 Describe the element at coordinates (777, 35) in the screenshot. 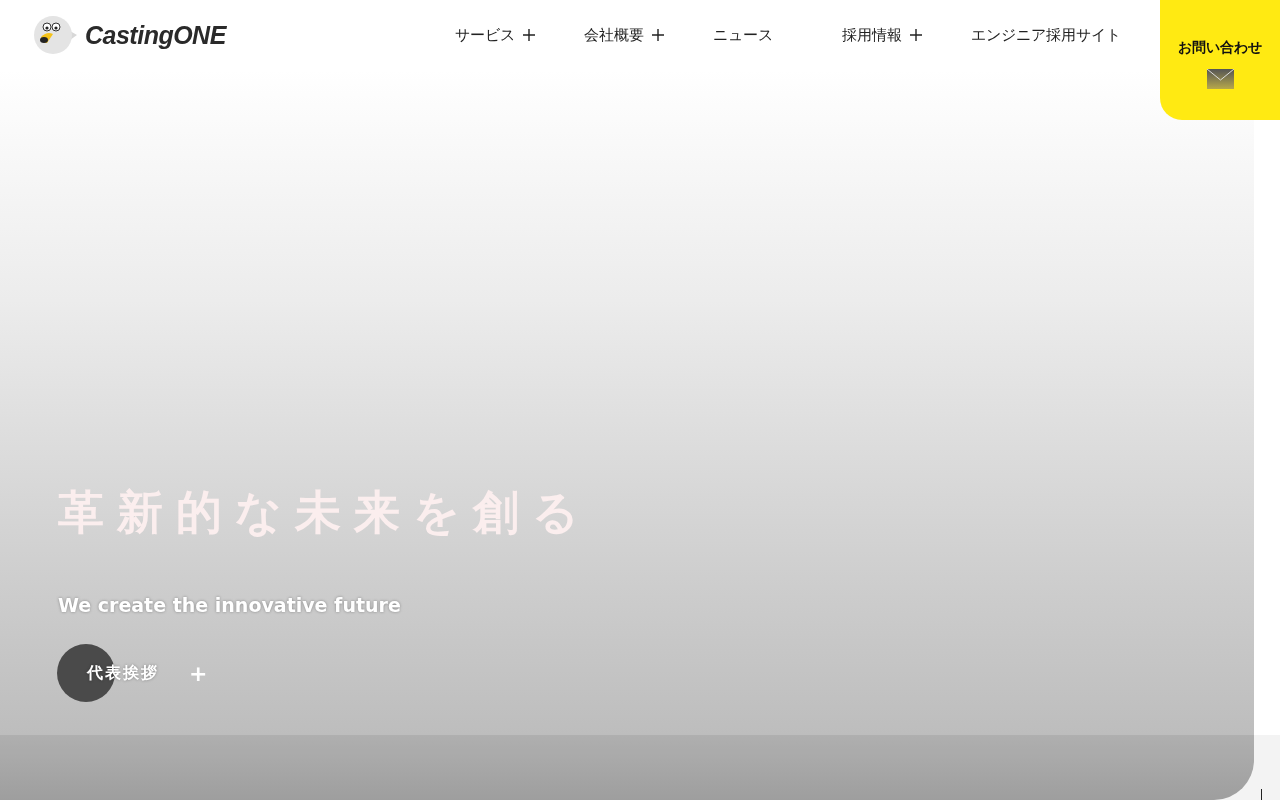

I see `nav-link: ニュース` at that location.